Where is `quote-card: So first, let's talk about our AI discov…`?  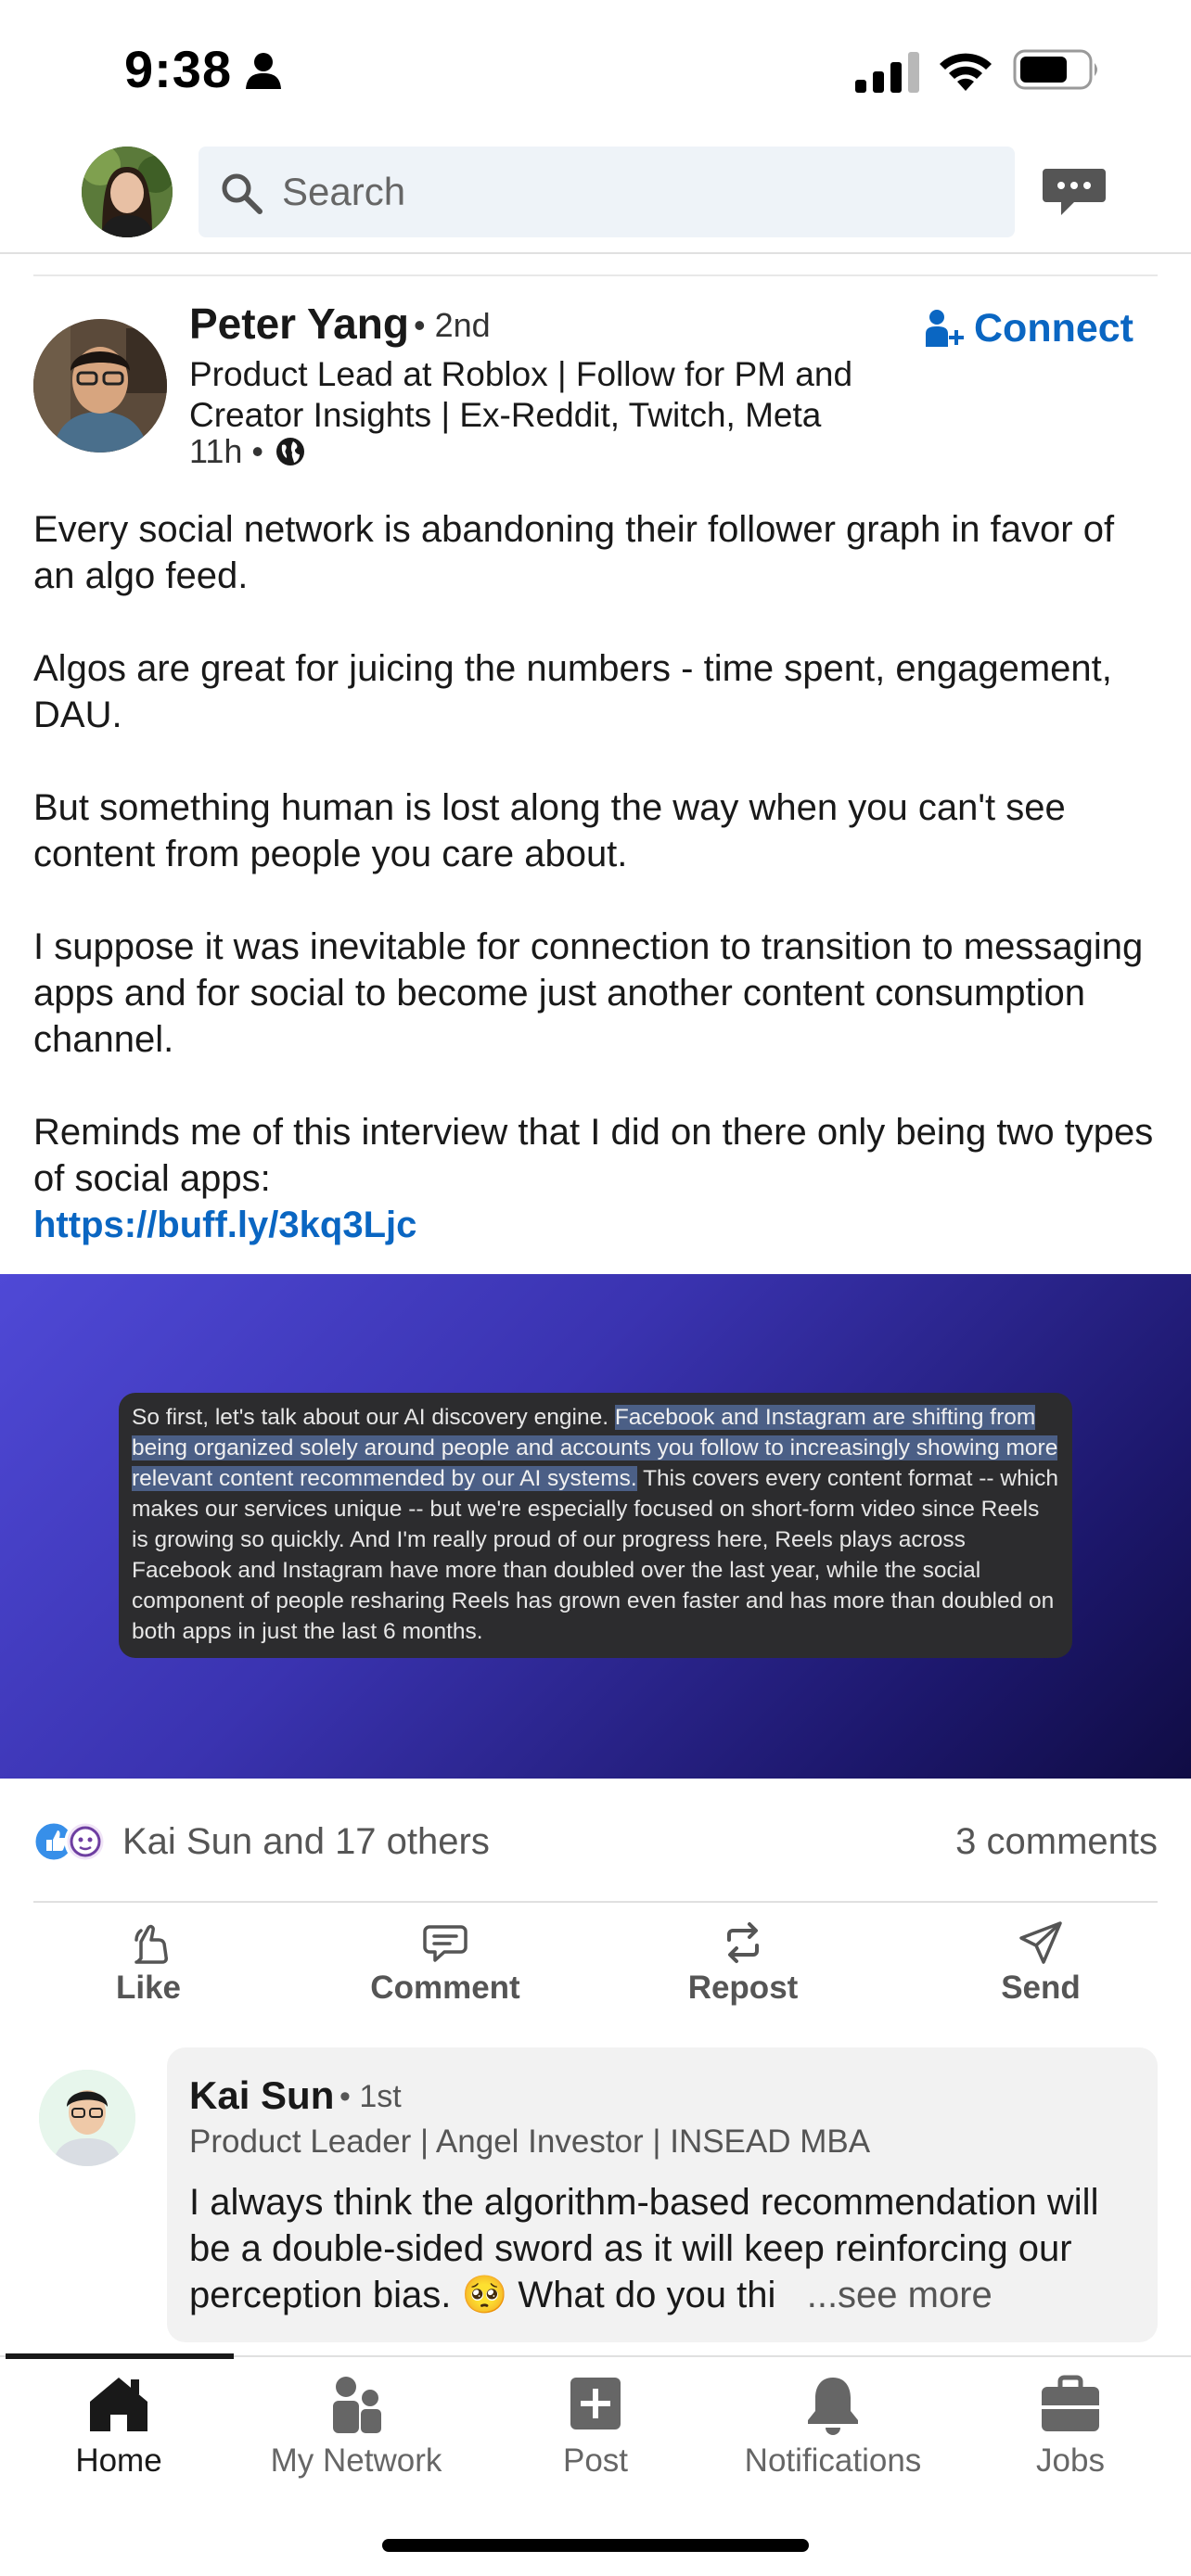 quote-card: So first, let's talk about our AI discov… is located at coordinates (595, 1525).